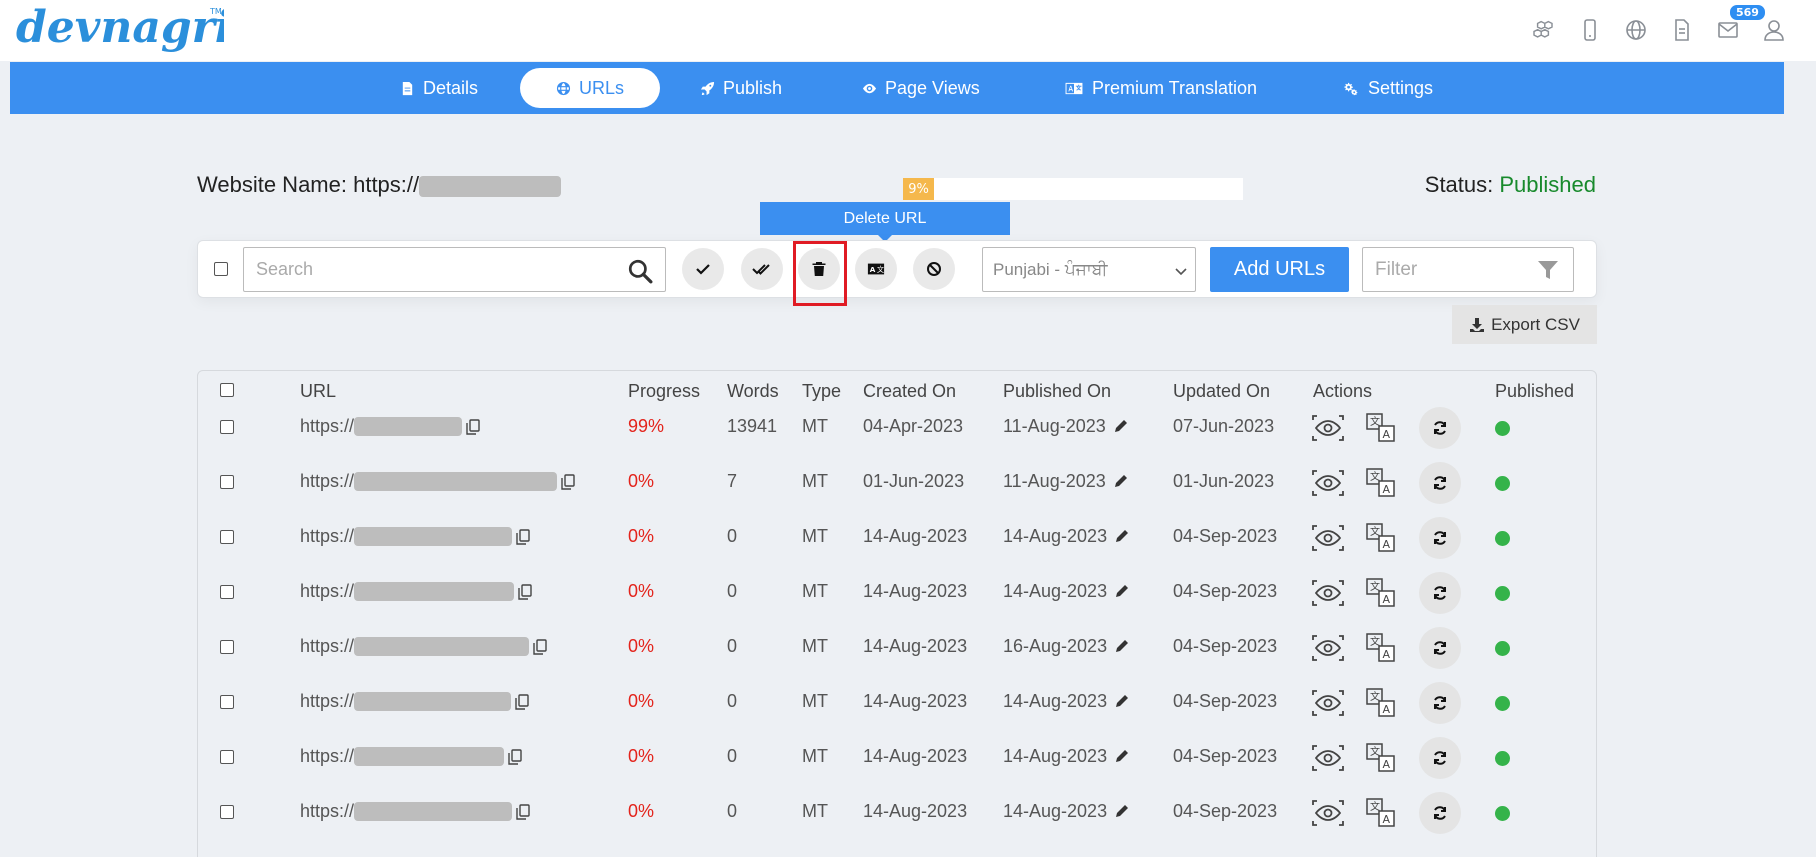 This screenshot has height=857, width=1816. Describe the element at coordinates (876, 269) in the screenshot. I see `translate-button: A文` at that location.